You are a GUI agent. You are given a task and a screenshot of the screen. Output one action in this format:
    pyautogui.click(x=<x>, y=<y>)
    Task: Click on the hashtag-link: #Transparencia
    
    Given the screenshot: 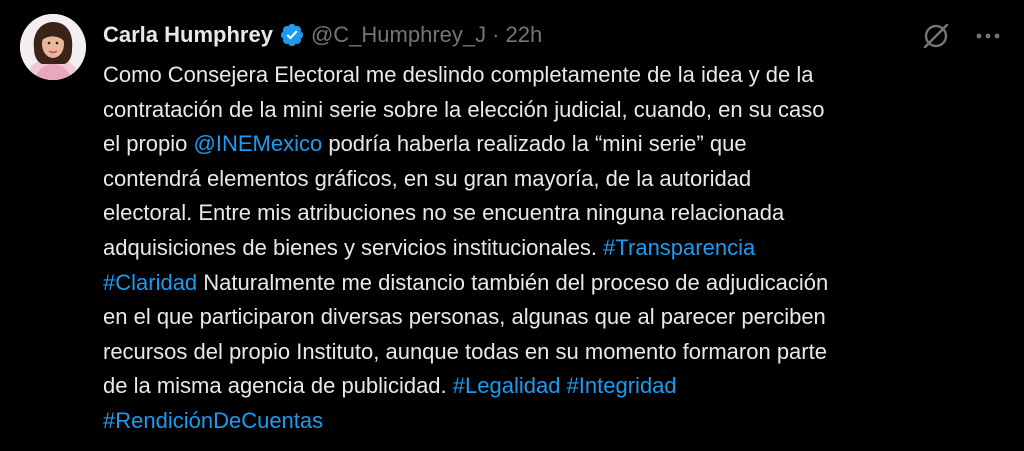 What is the action you would take?
    pyautogui.click(x=679, y=247)
    